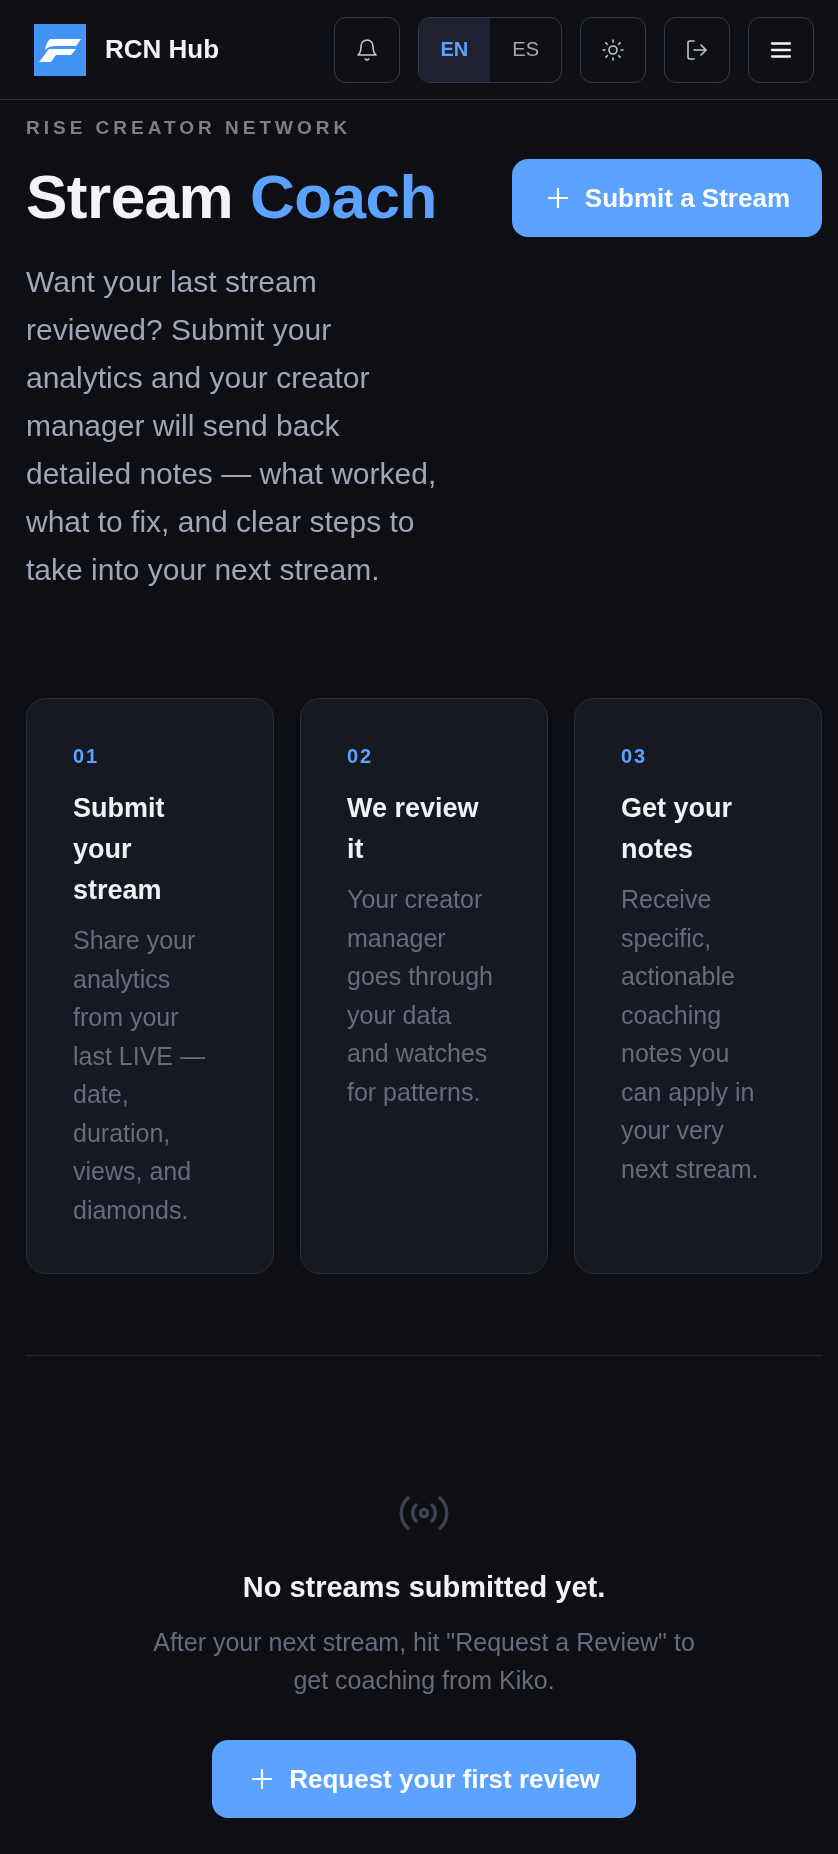 The image size is (838, 1854). I want to click on sun-icon, so click(613, 49).